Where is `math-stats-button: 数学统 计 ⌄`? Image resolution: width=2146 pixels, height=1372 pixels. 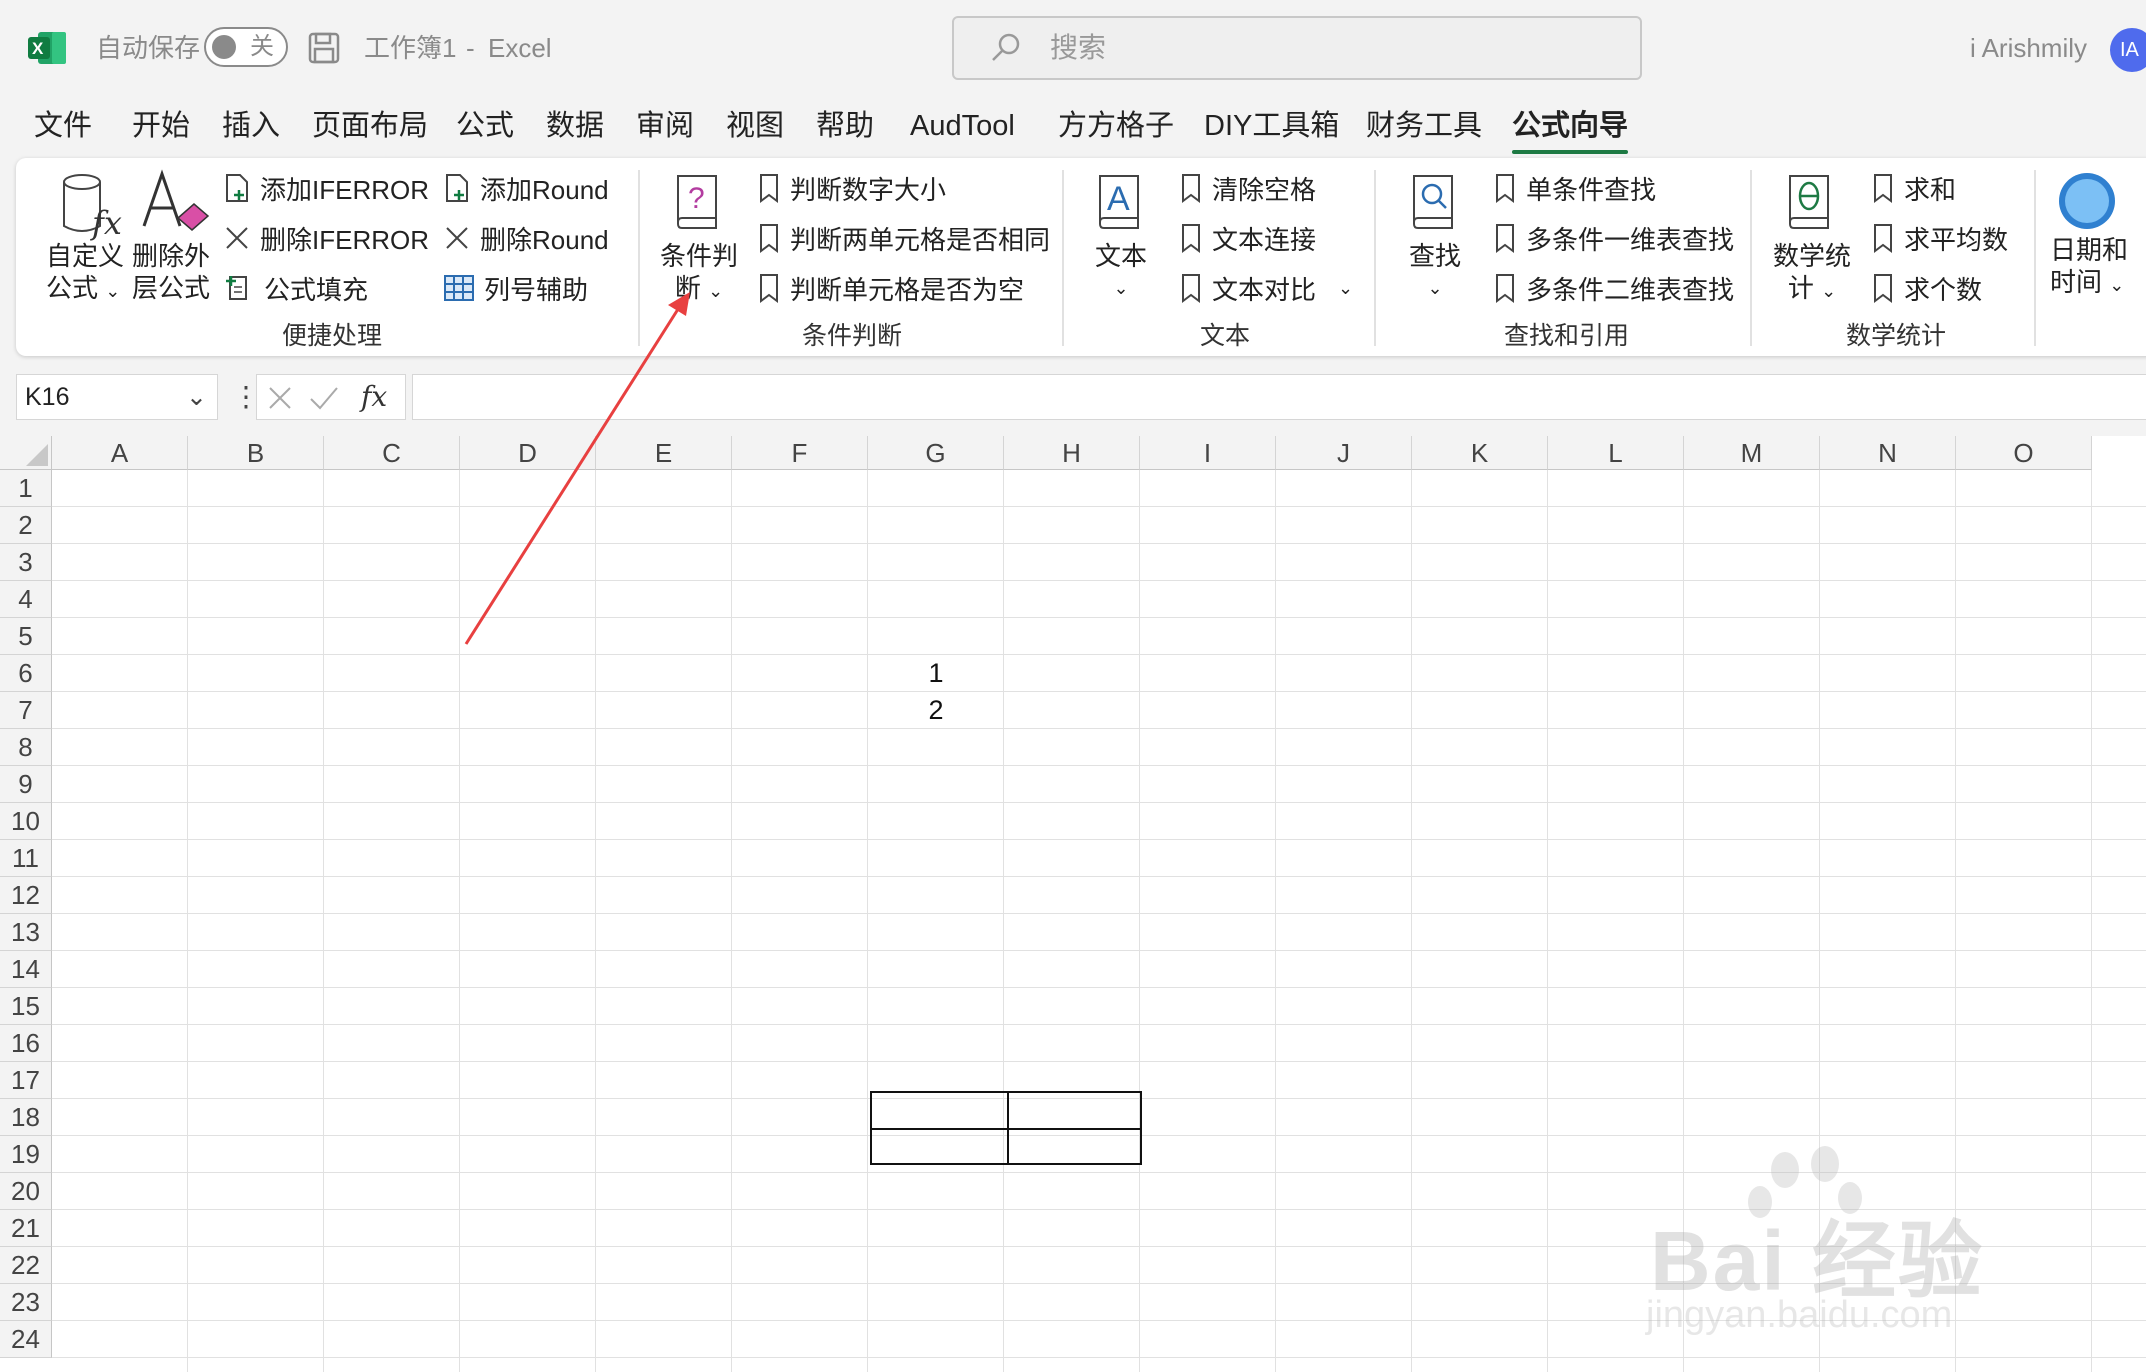 math-stats-button: 数学统 计 ⌄ is located at coordinates (1812, 273).